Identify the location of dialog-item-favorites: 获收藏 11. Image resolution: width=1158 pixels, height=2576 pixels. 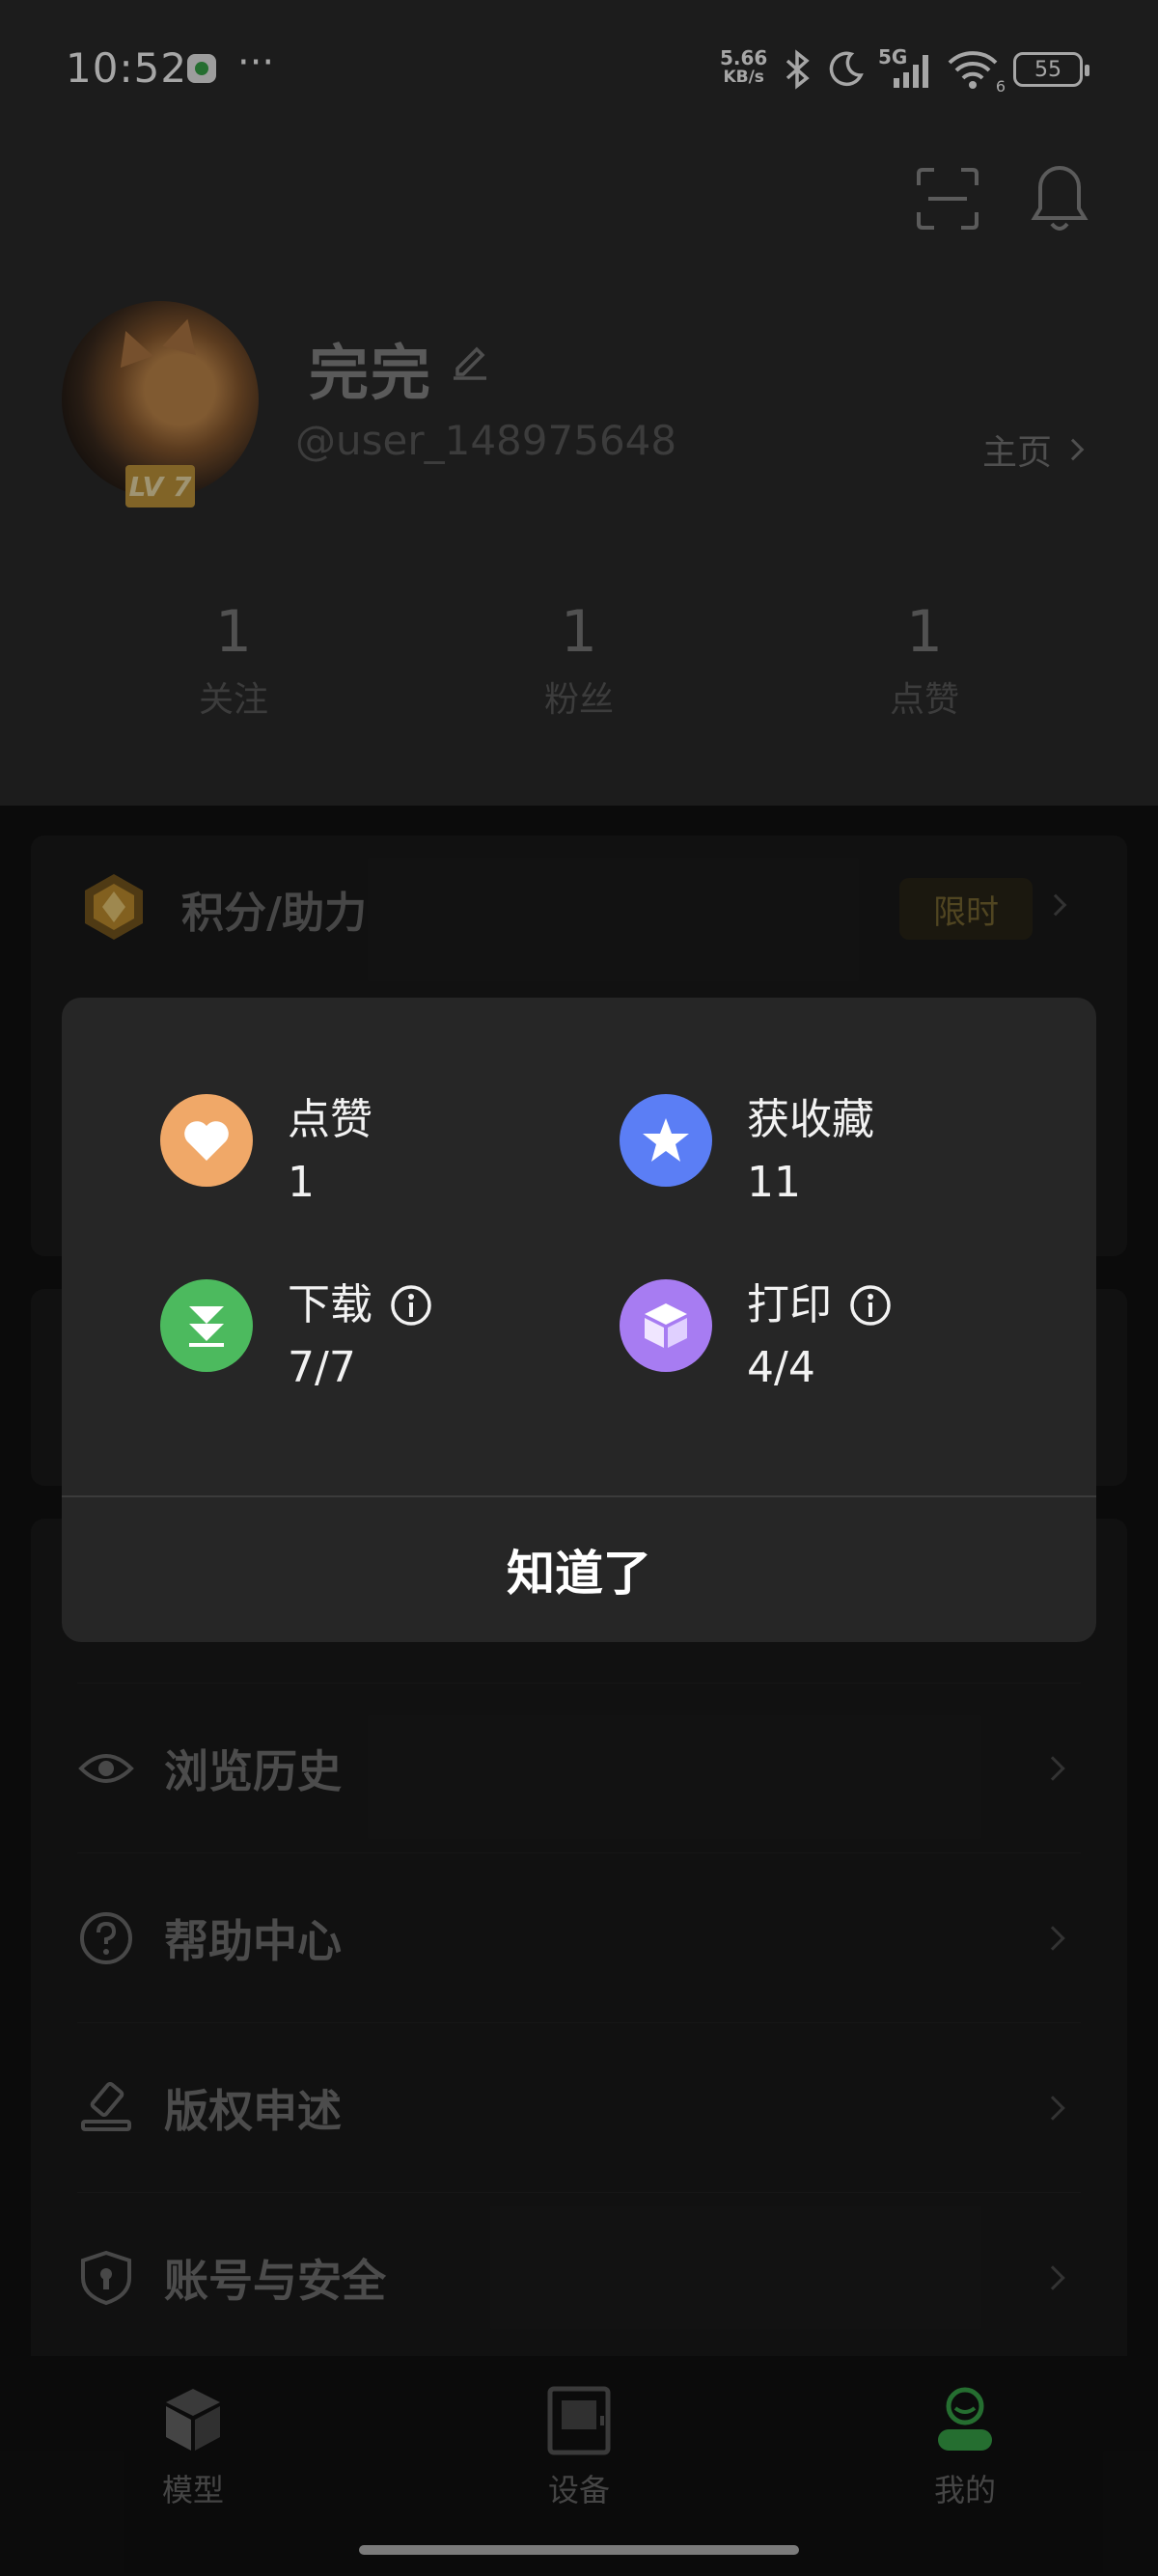
(747, 1153).